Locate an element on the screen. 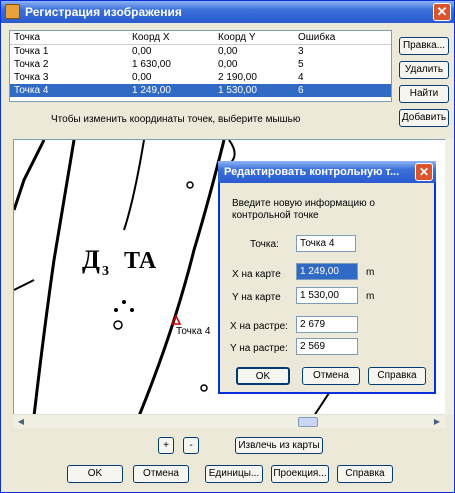  map-text: ТА is located at coordinates (140, 261).